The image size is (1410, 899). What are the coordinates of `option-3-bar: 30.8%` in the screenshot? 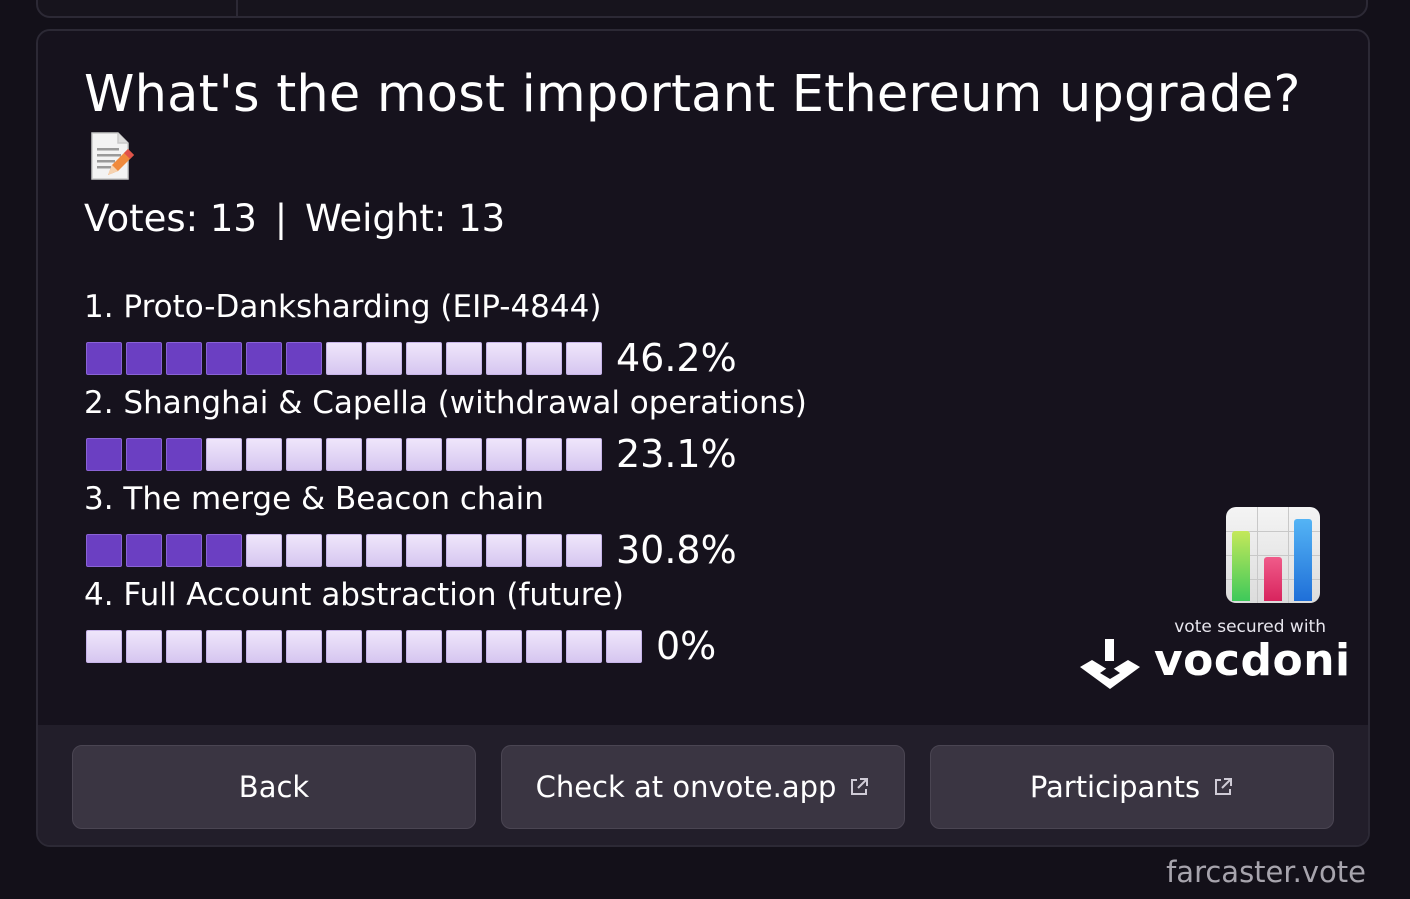 It's located at (411, 550).